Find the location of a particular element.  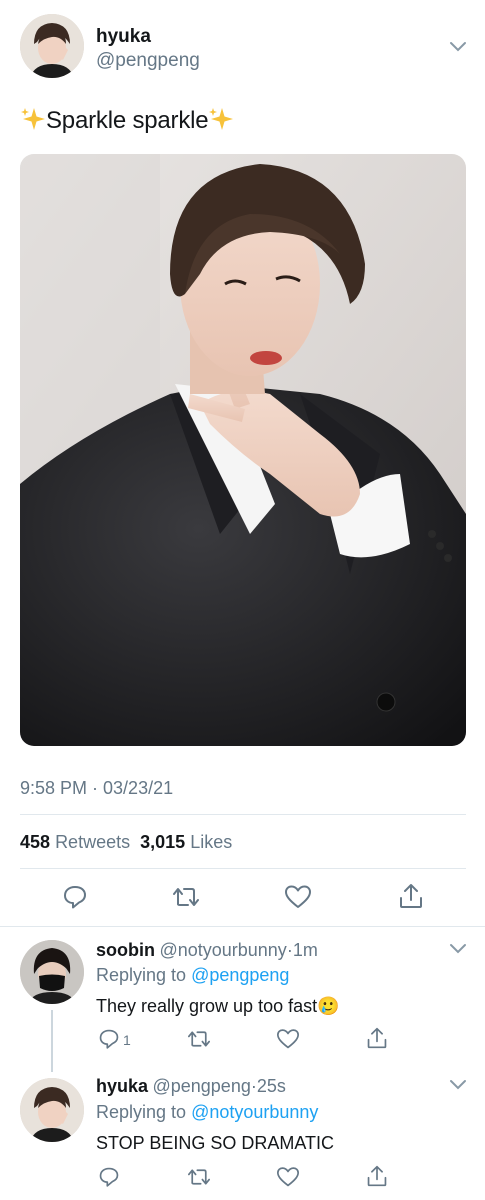

likes-count: 3,015 is located at coordinates (162, 842).